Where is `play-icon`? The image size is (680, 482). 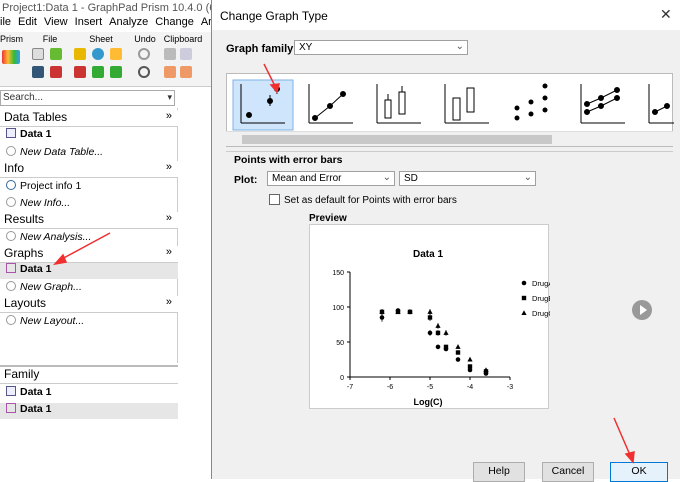
play-icon is located at coordinates (642, 310).